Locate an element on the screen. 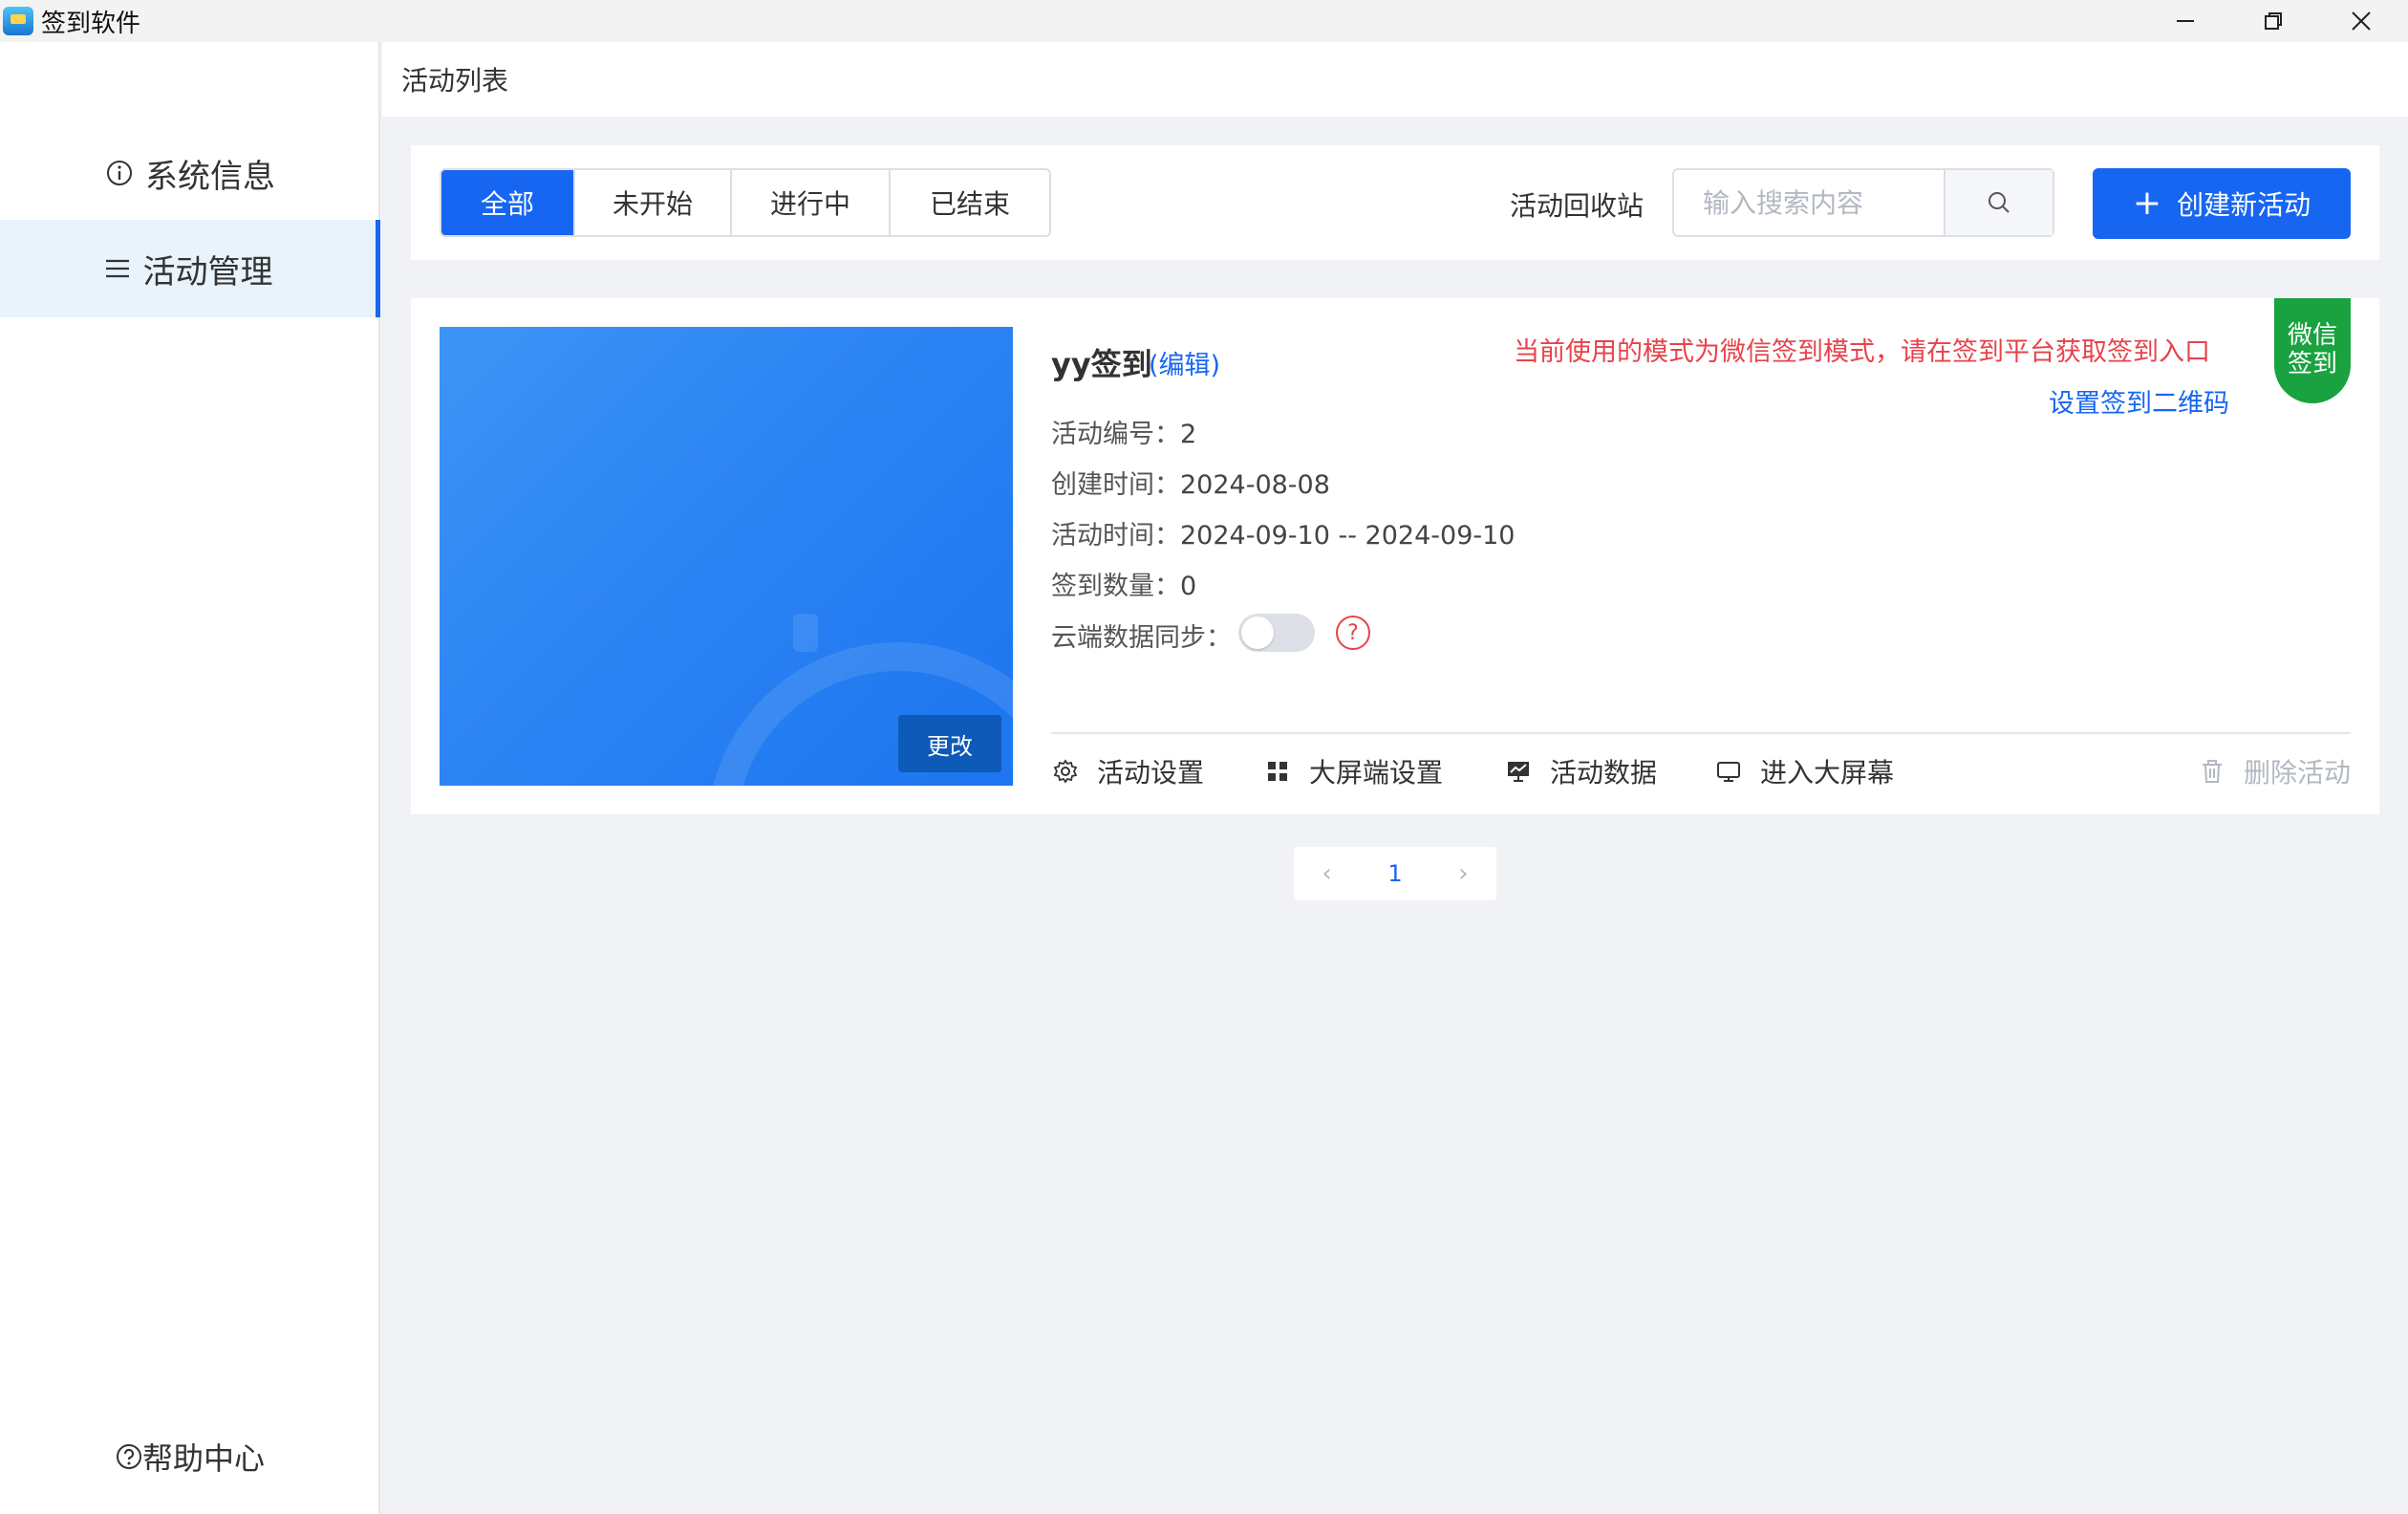 The image size is (2408, 1514). cloud-sync-label: 云端数据同步： is located at coordinates (1142, 638).